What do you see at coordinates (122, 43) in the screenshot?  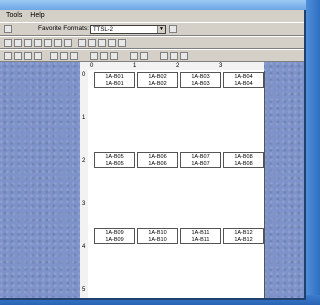 I see `redo-icon` at bounding box center [122, 43].